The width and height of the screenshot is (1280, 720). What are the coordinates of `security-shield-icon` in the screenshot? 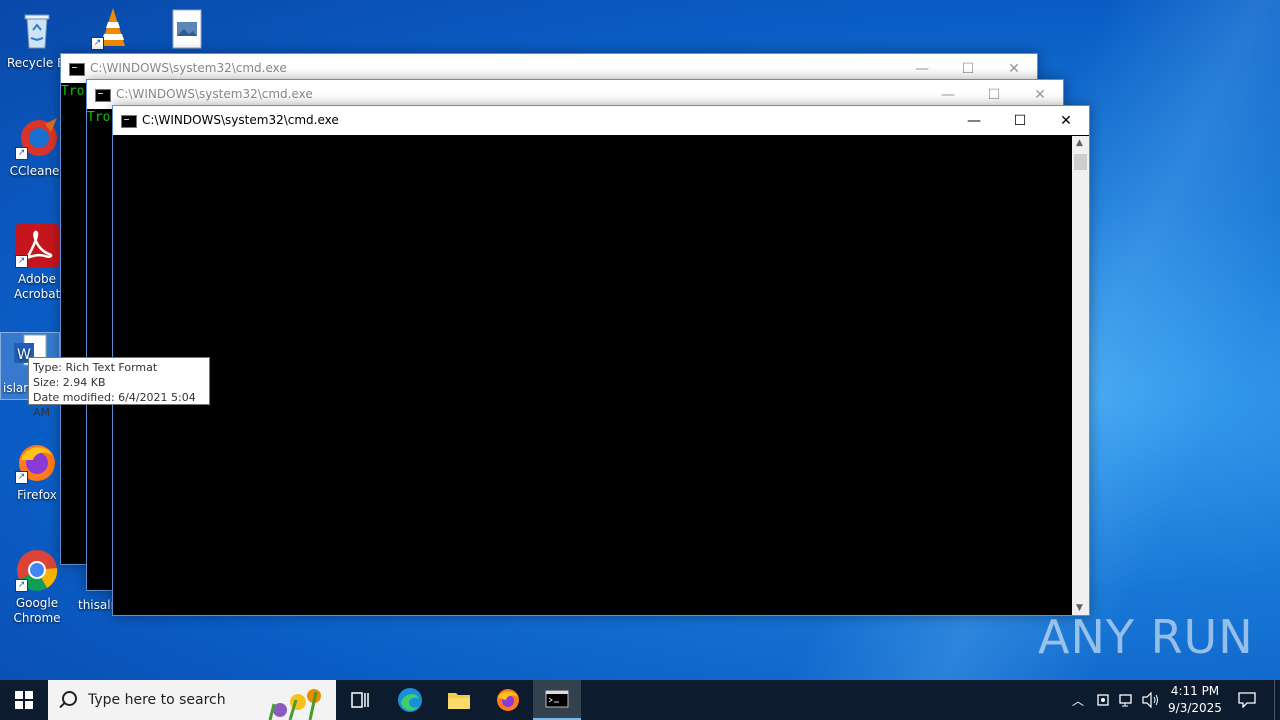 It's located at (1103, 700).